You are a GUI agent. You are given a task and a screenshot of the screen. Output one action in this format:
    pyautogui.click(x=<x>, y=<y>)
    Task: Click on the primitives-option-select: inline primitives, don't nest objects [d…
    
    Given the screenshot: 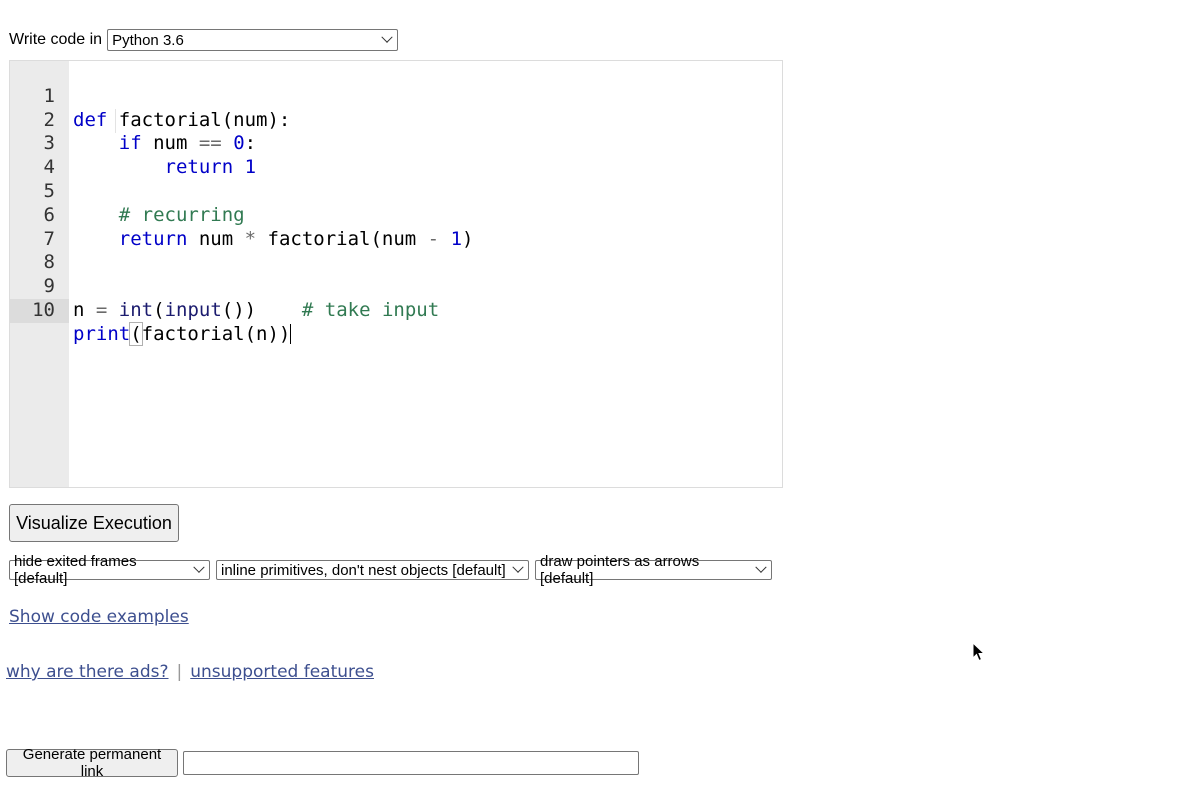 What is the action you would take?
    pyautogui.click(x=372, y=570)
    